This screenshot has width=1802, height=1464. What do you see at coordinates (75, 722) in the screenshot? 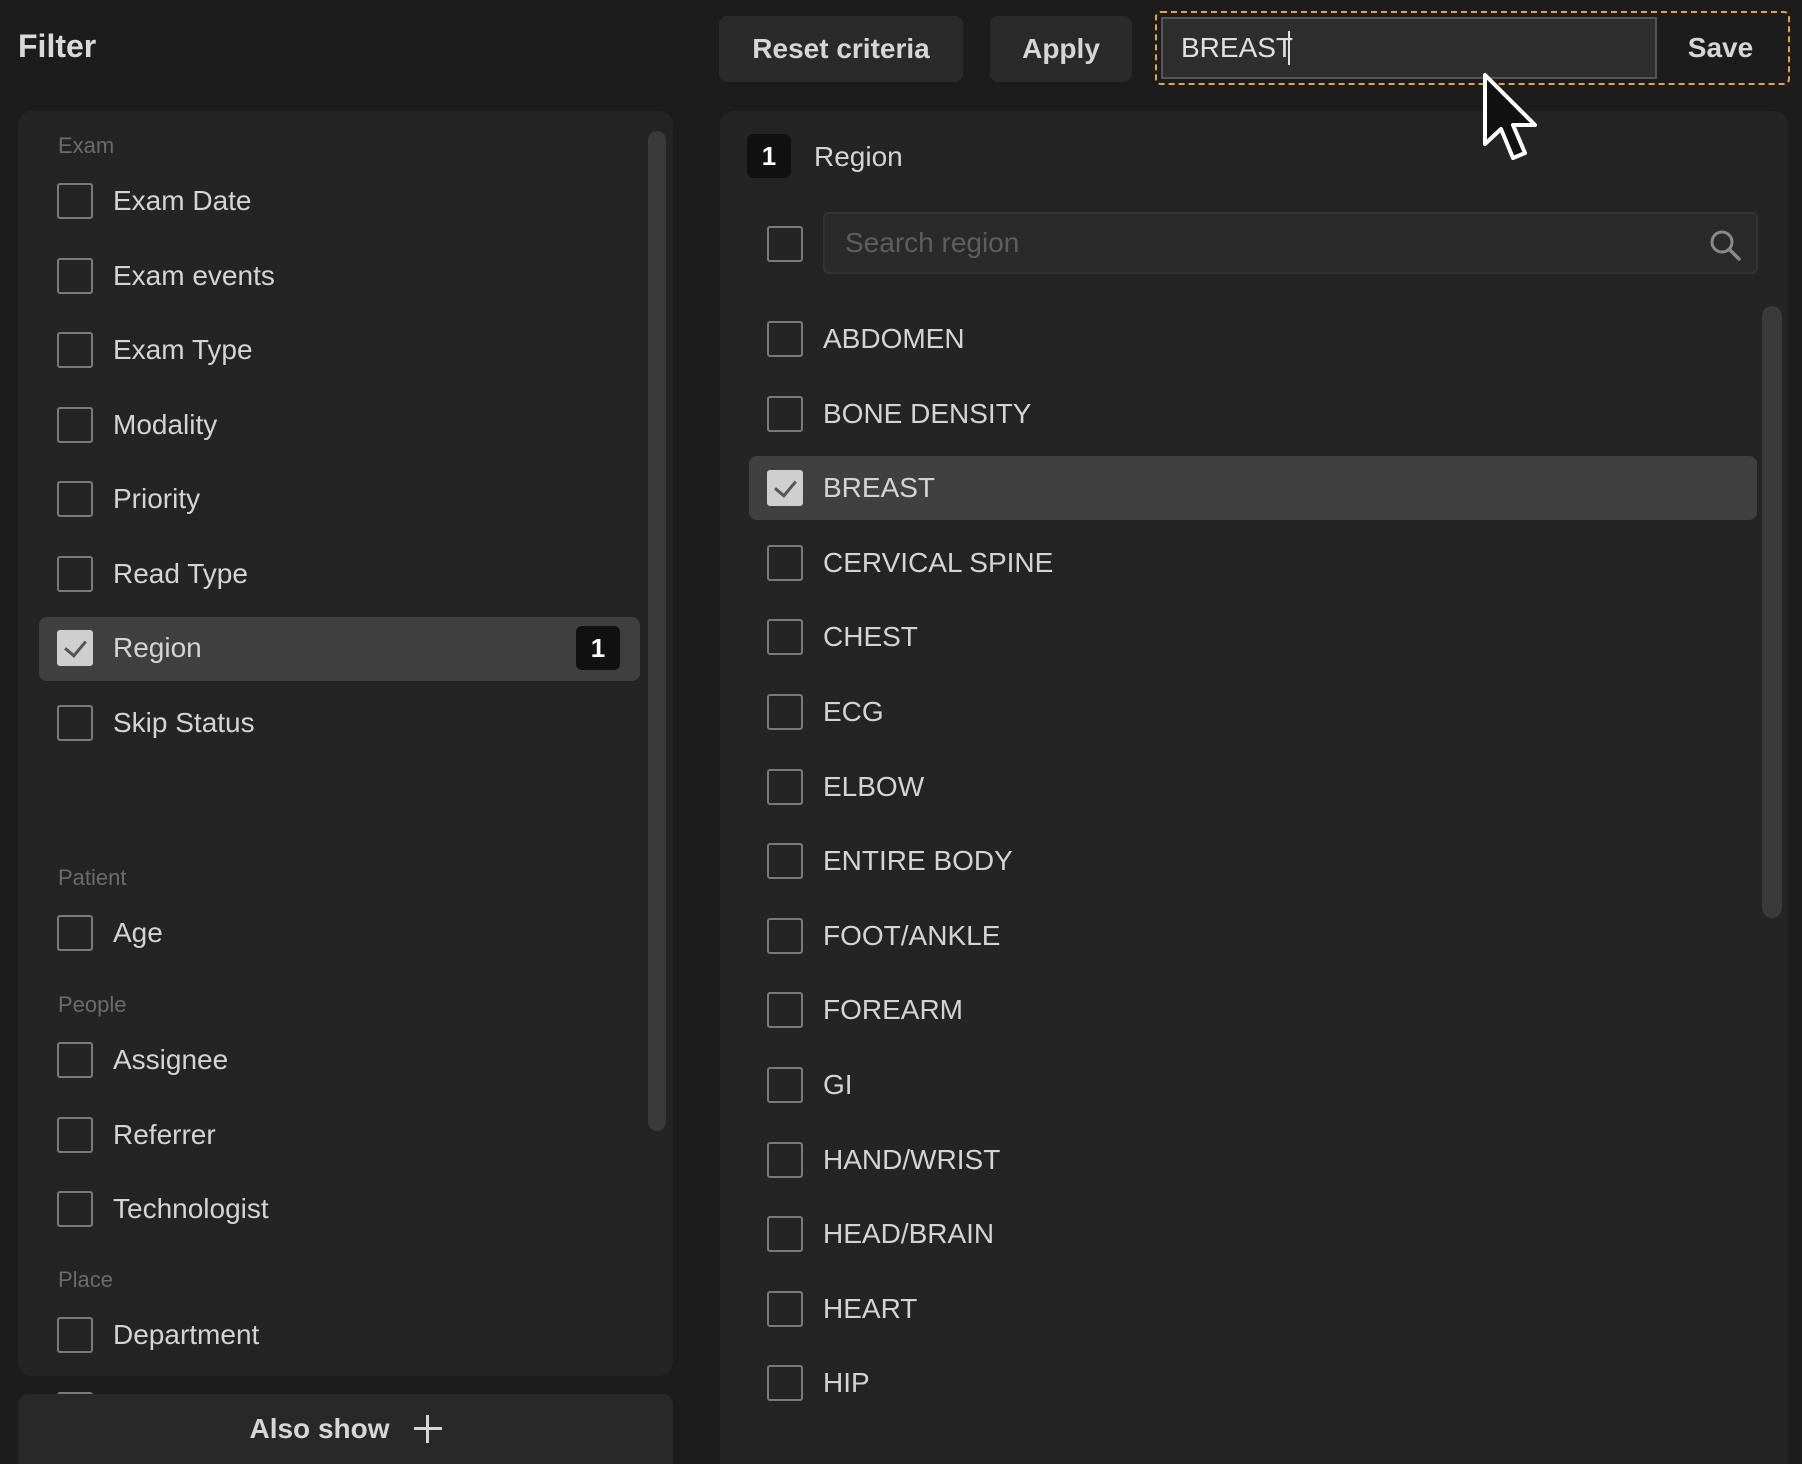
I see `checkbox-skip-status` at bounding box center [75, 722].